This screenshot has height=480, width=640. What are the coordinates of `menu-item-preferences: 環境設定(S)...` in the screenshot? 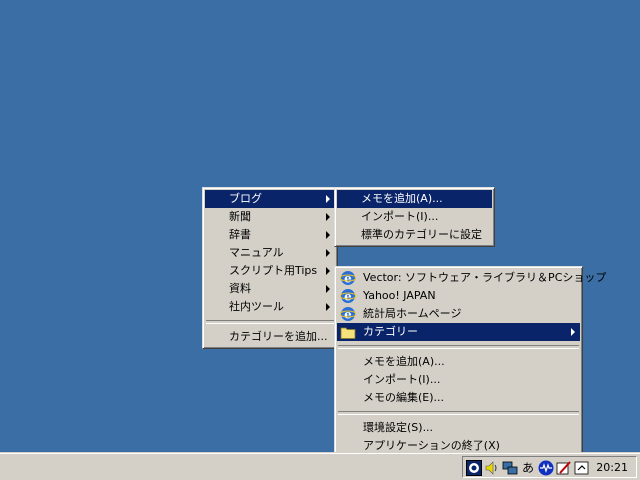 It's located at (458, 428).